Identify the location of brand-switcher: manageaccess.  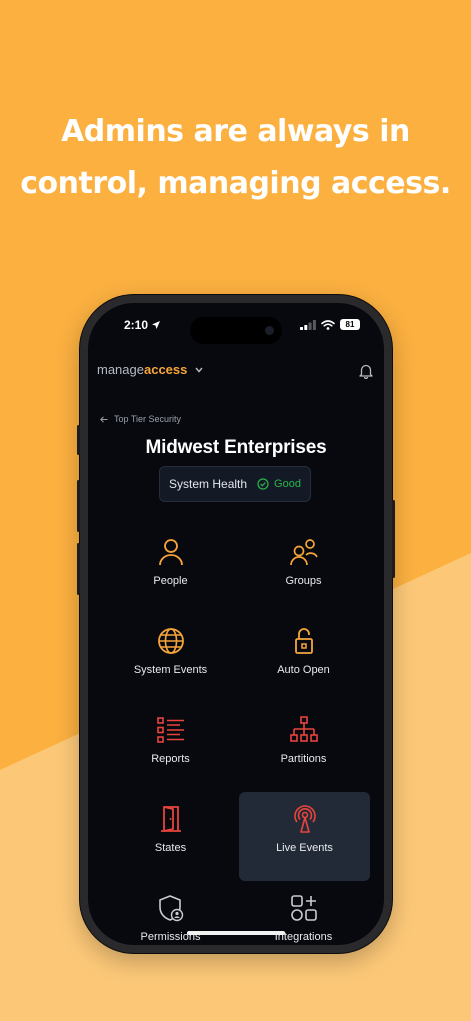
(150, 369).